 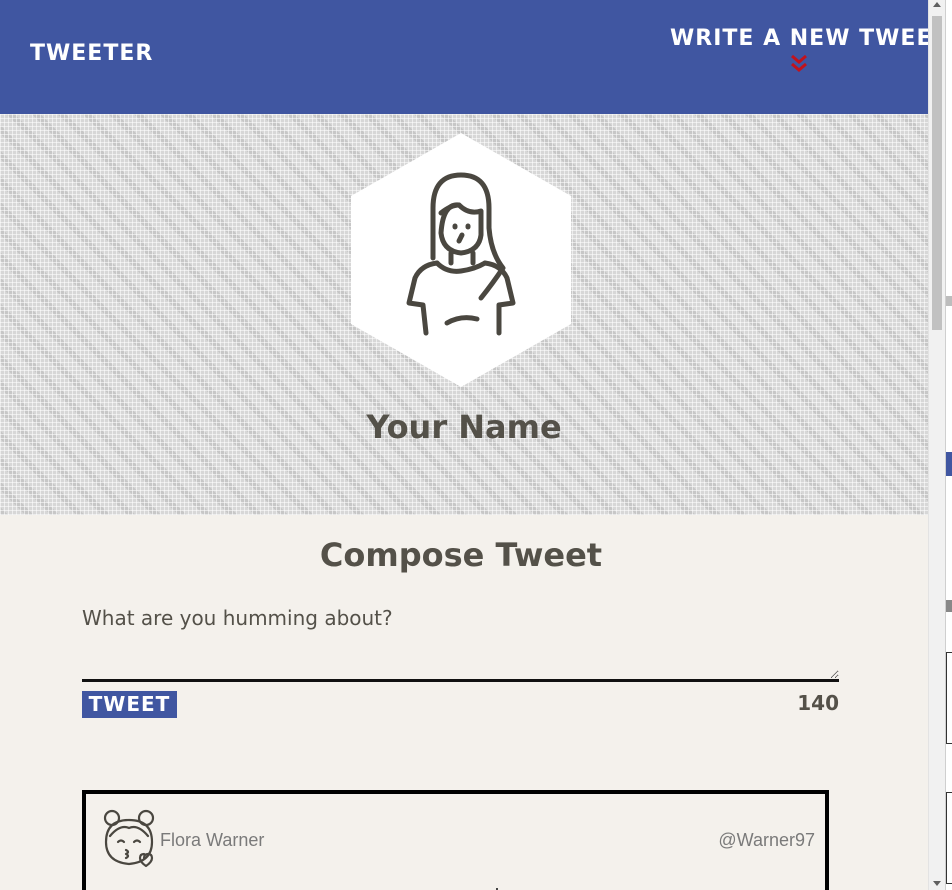 I want to click on tweet-author-handle: @Warner97, so click(x=766, y=840).